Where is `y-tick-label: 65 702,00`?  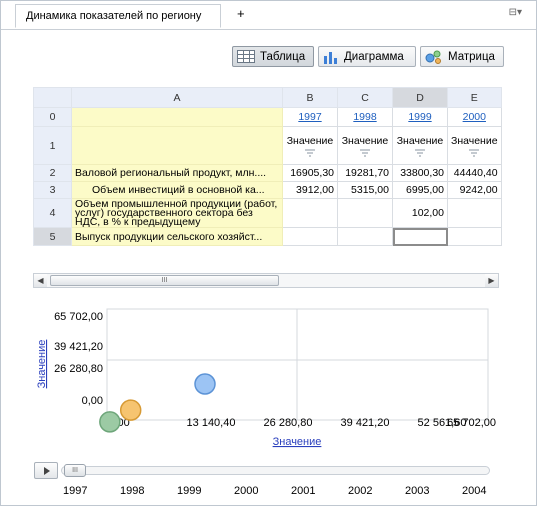 y-tick-label: 65 702,00 is located at coordinates (78, 317).